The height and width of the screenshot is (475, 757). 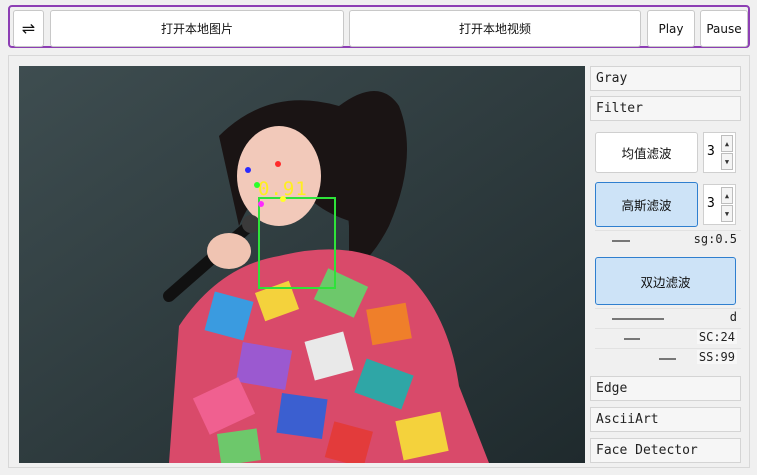 I want to click on sigma-space-label: SS:99, so click(x=716, y=357).